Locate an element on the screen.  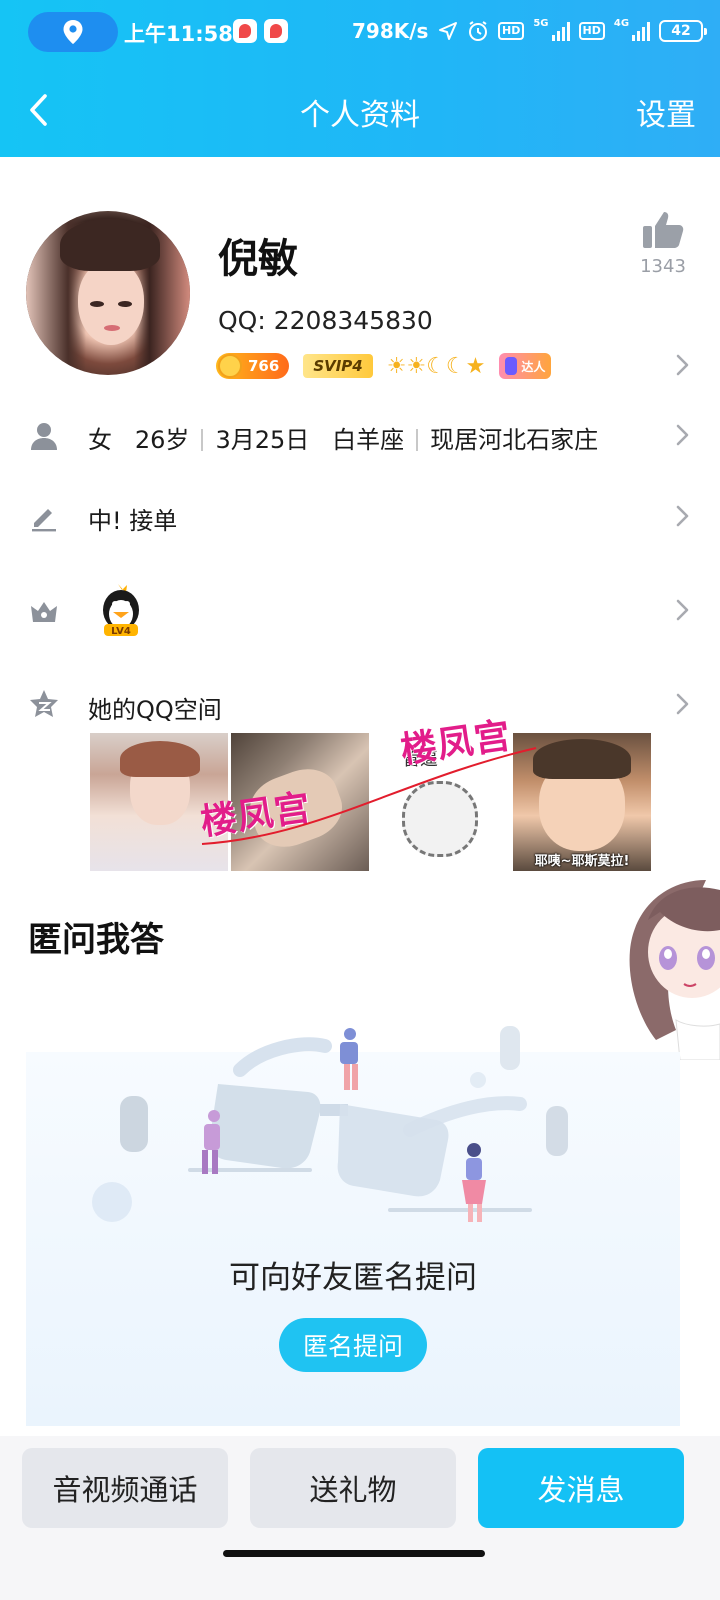
person-icon is located at coordinates (44, 436).